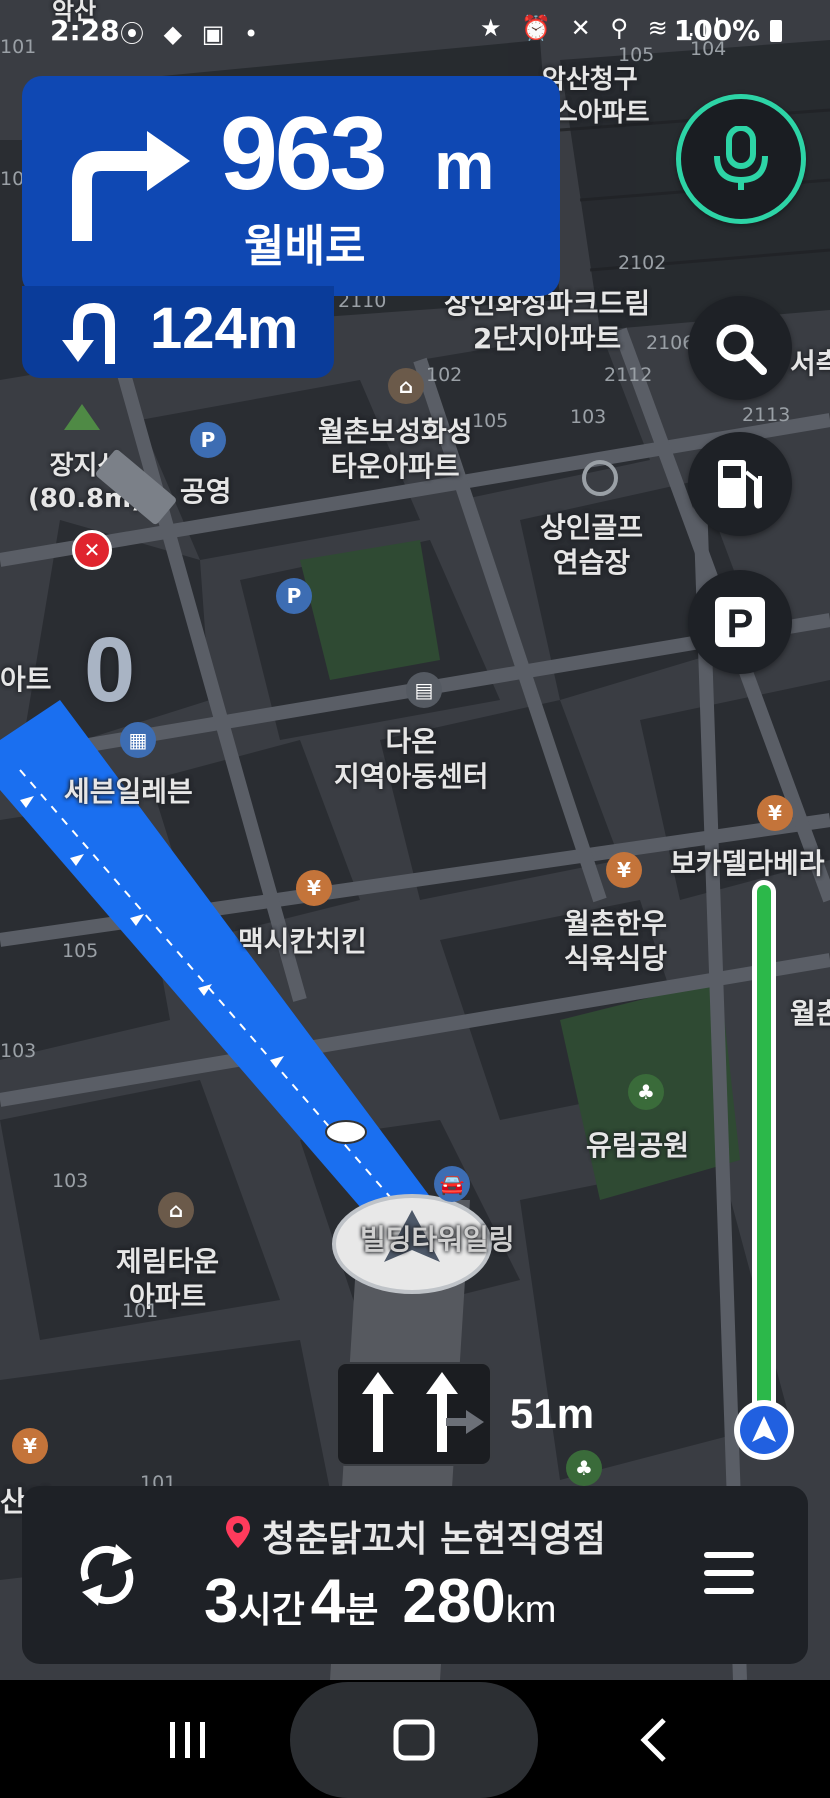 The image size is (830, 1798). I want to click on map-label-edge: 아트, so click(26, 679).